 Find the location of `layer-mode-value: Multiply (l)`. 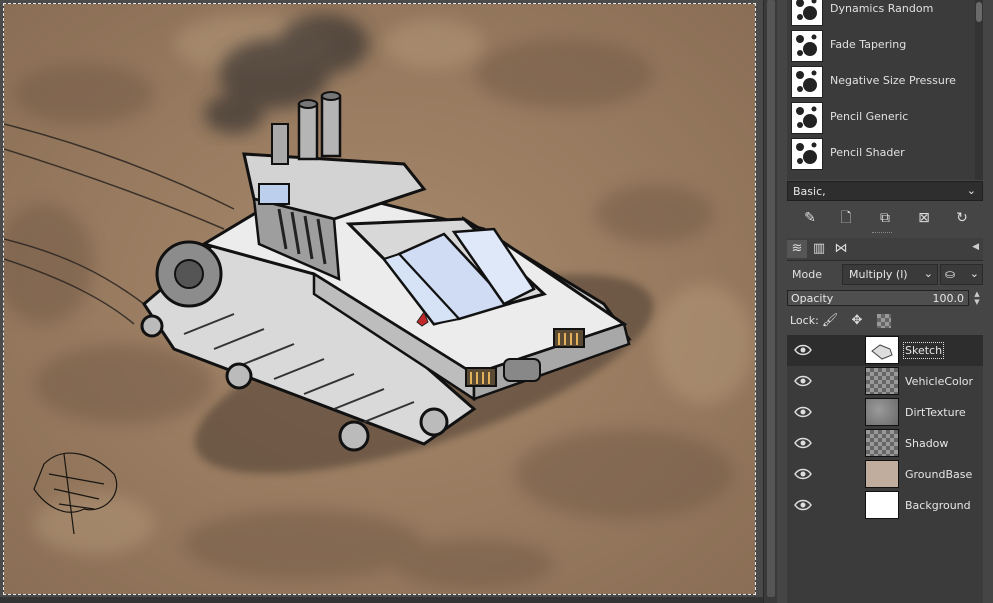

layer-mode-value: Multiply (l) is located at coordinates (878, 274).